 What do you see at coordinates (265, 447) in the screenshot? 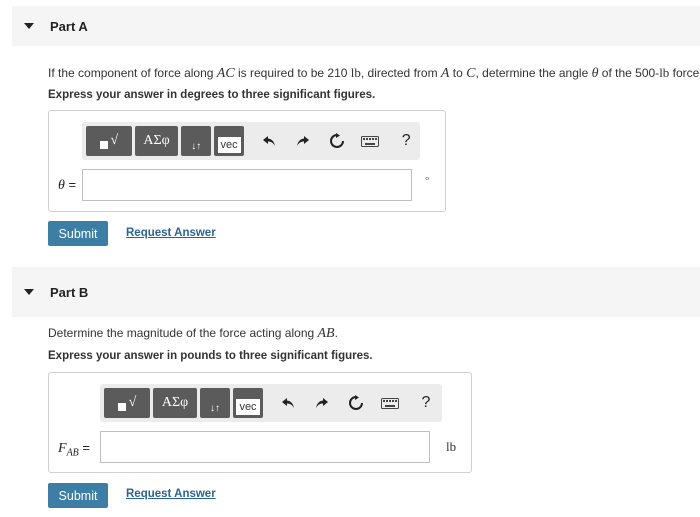
I see `part-b-answer-input` at bounding box center [265, 447].